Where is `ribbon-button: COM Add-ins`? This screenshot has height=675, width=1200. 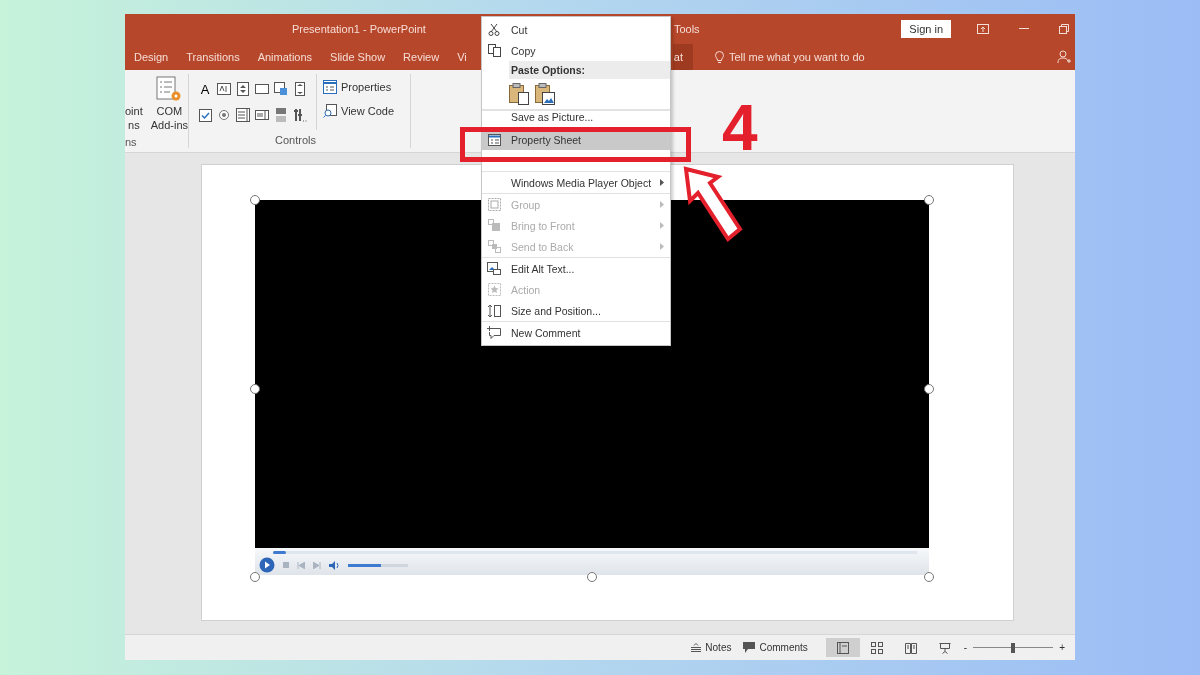 ribbon-button: COM Add-ins is located at coordinates (169, 106).